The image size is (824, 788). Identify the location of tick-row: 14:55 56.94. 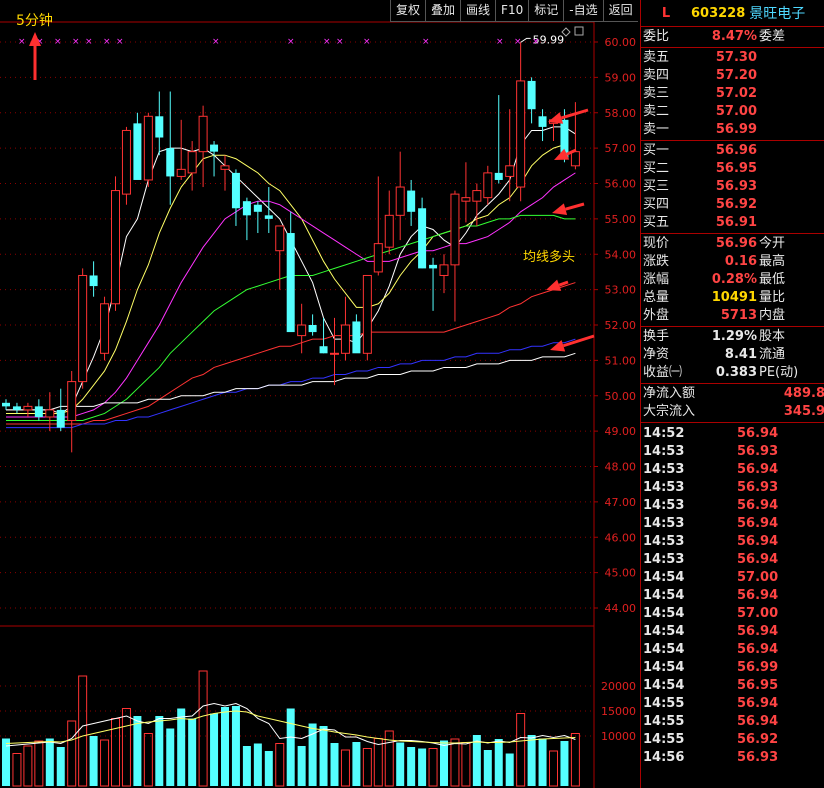
(732, 722).